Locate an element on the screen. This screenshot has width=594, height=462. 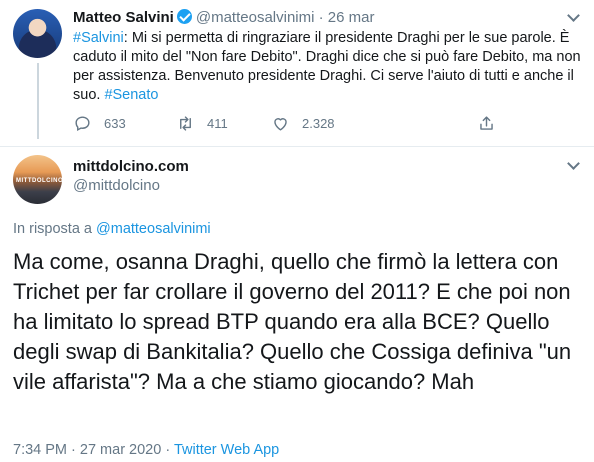
tweet-date: 27 mar 2020 is located at coordinates (120, 450).